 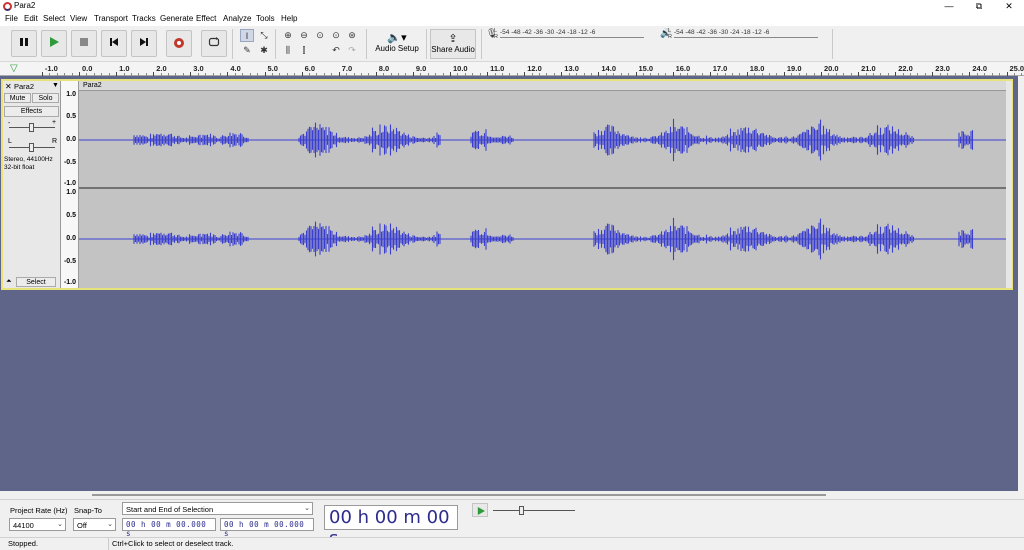 I want to click on ruler-tick-label: 20.0, so click(x=831, y=68).